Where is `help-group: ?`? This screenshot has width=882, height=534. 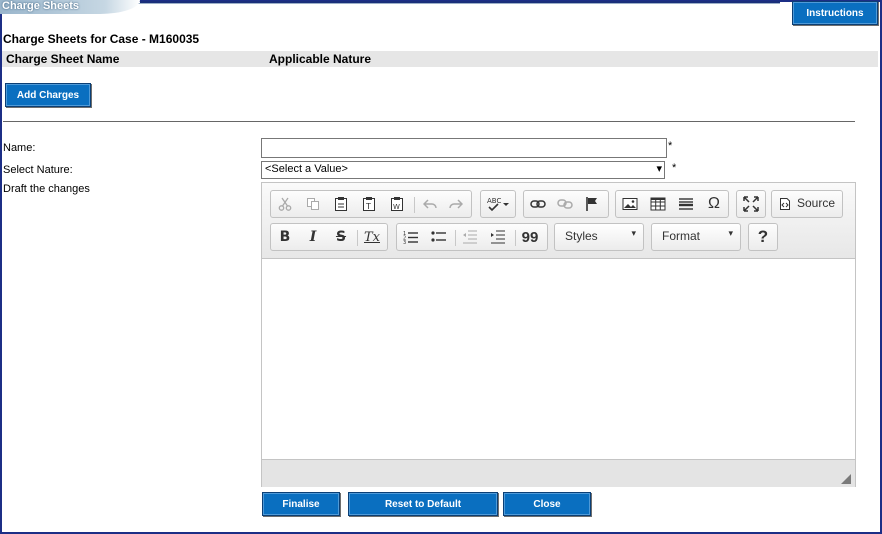
help-group: ? is located at coordinates (763, 237).